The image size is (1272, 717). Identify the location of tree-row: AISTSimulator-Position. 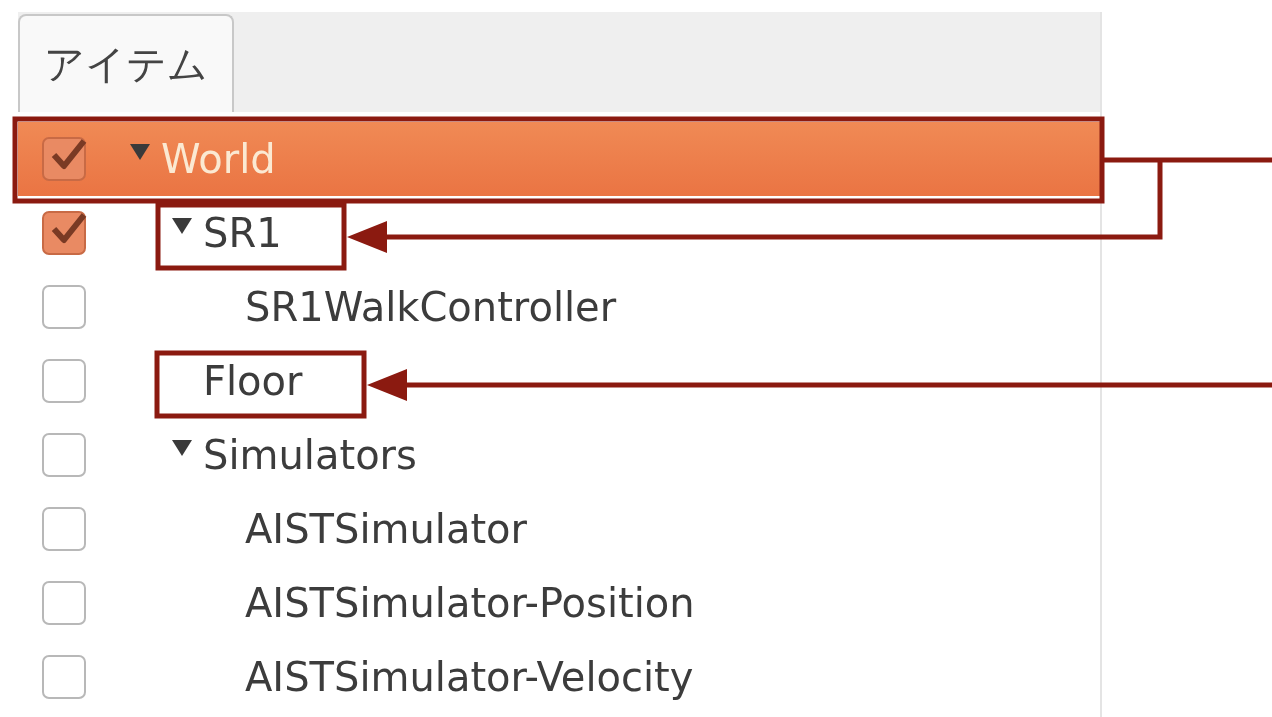
(559, 603).